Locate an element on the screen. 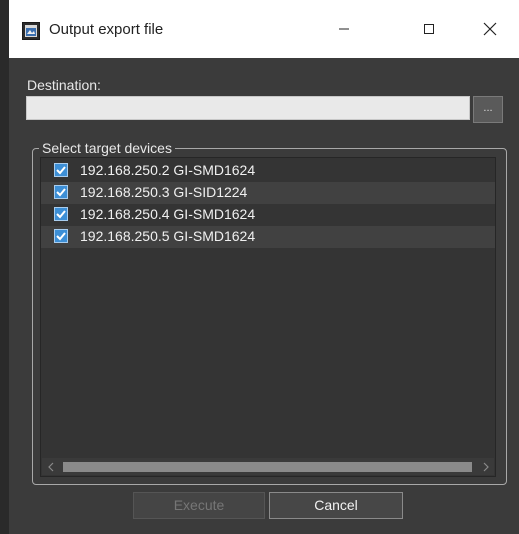 Image resolution: width=519 pixels, height=534 pixels. scrollbar-thumb is located at coordinates (267, 467).